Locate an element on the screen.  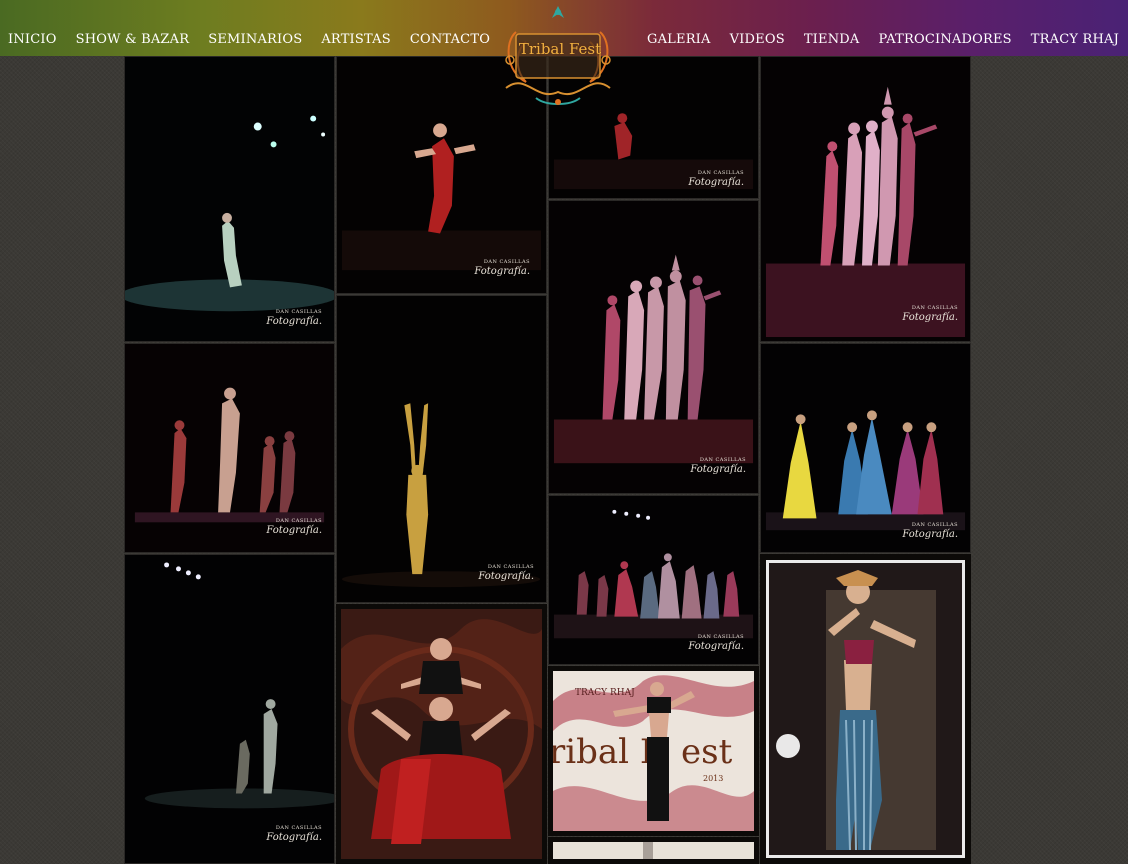
poster-title-b: est is located at coordinates (707, 752).